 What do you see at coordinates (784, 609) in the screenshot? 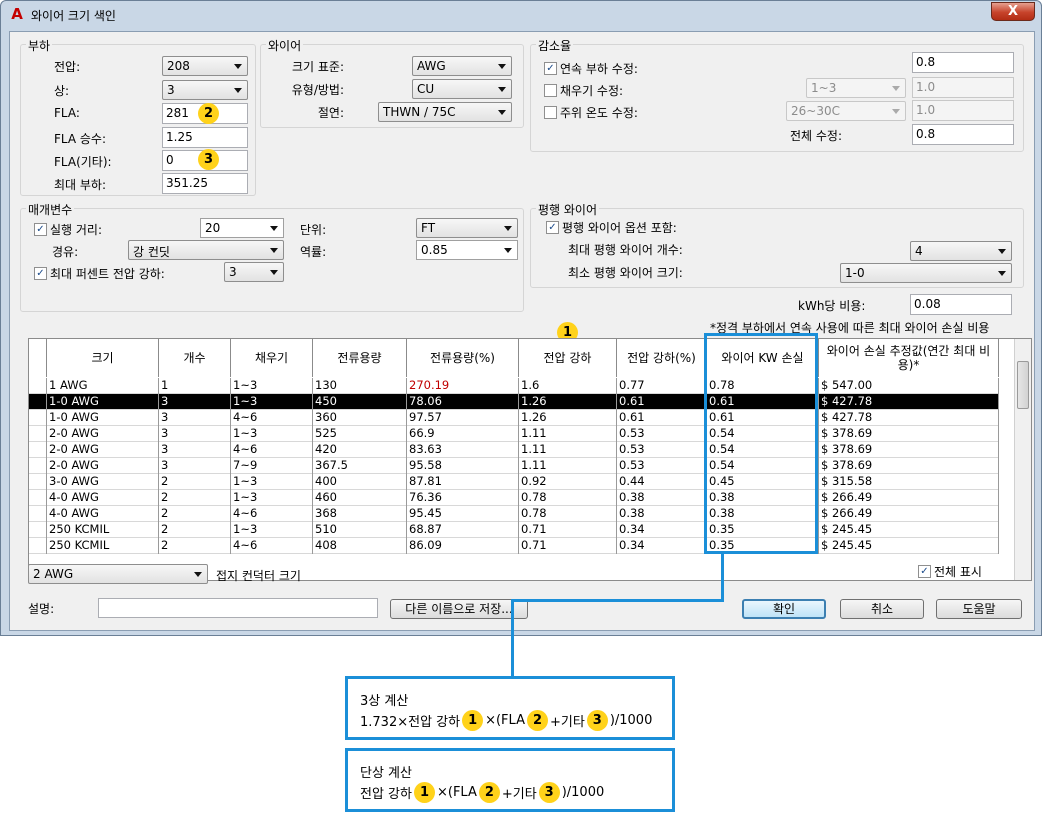
I see `ok-button: 확인` at bounding box center [784, 609].